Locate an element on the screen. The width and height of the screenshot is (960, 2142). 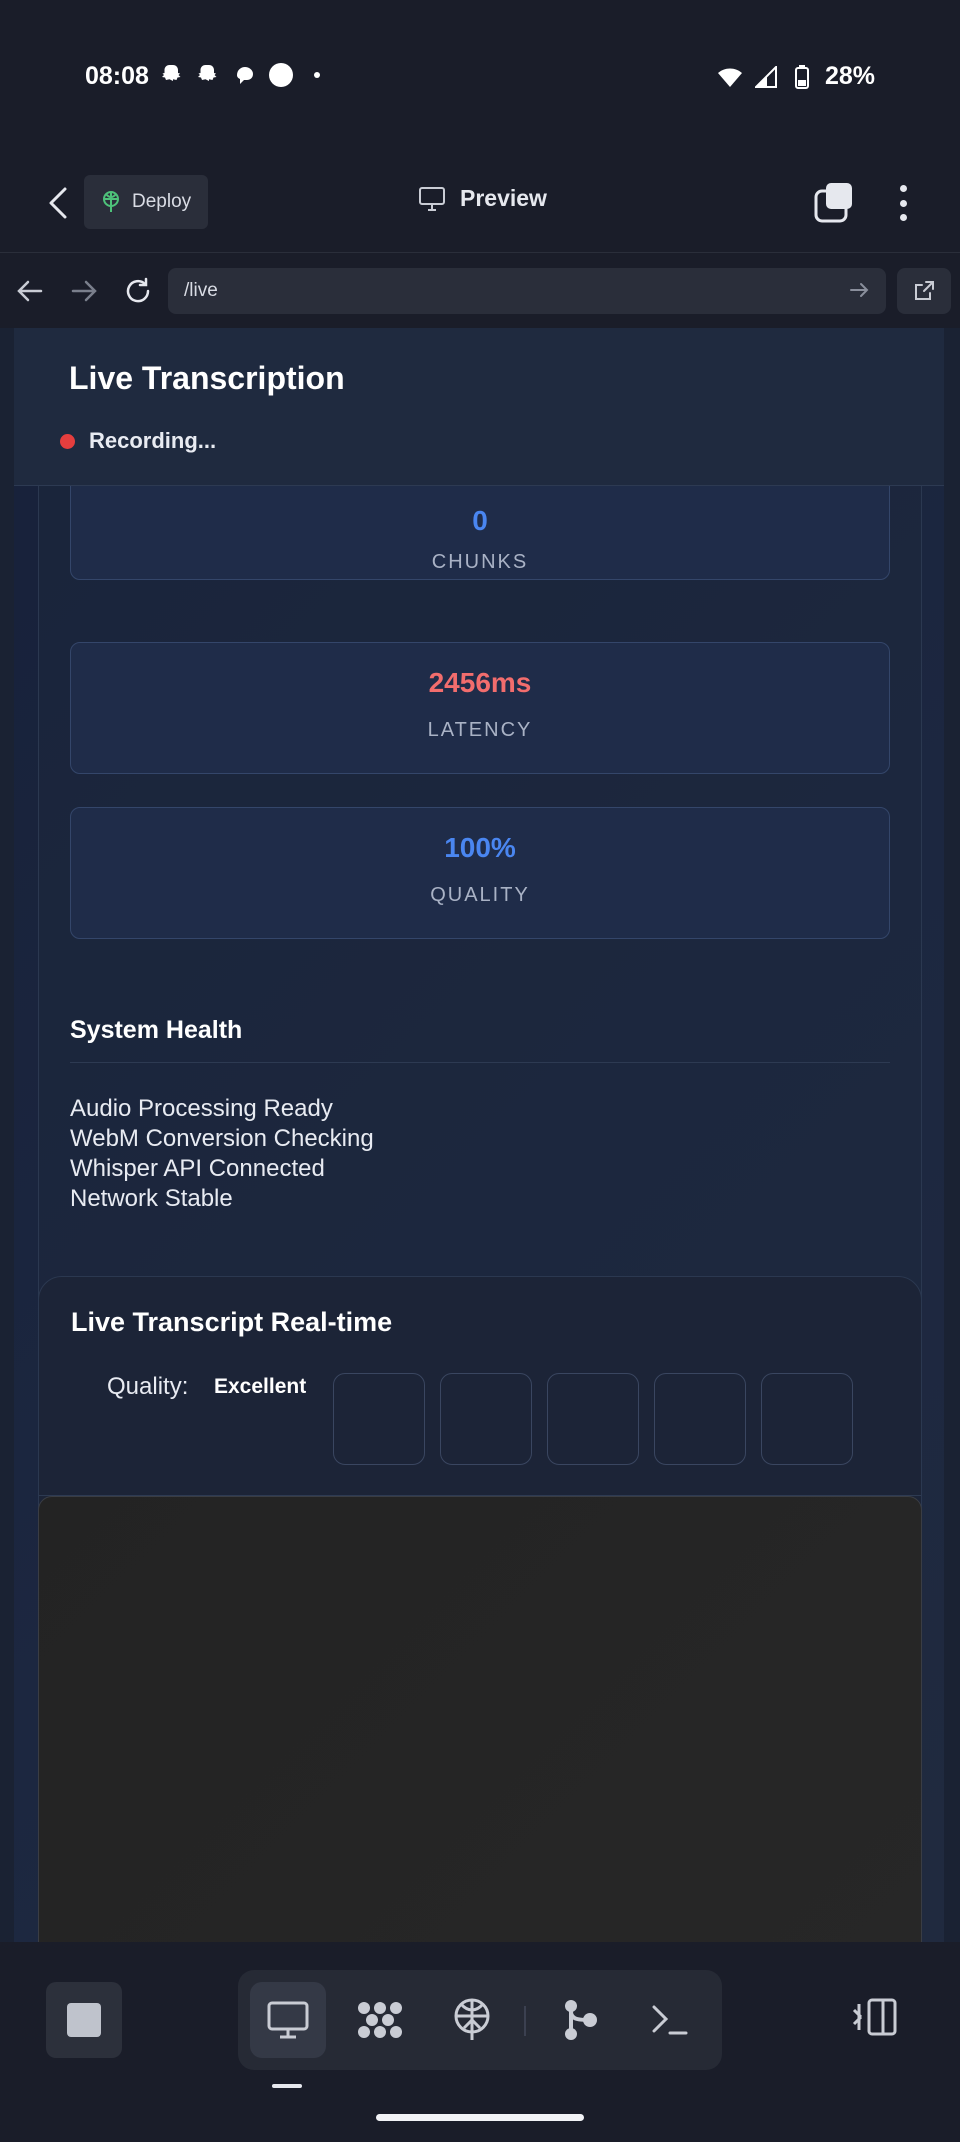
deploy-button: Deploy is located at coordinates (146, 202).